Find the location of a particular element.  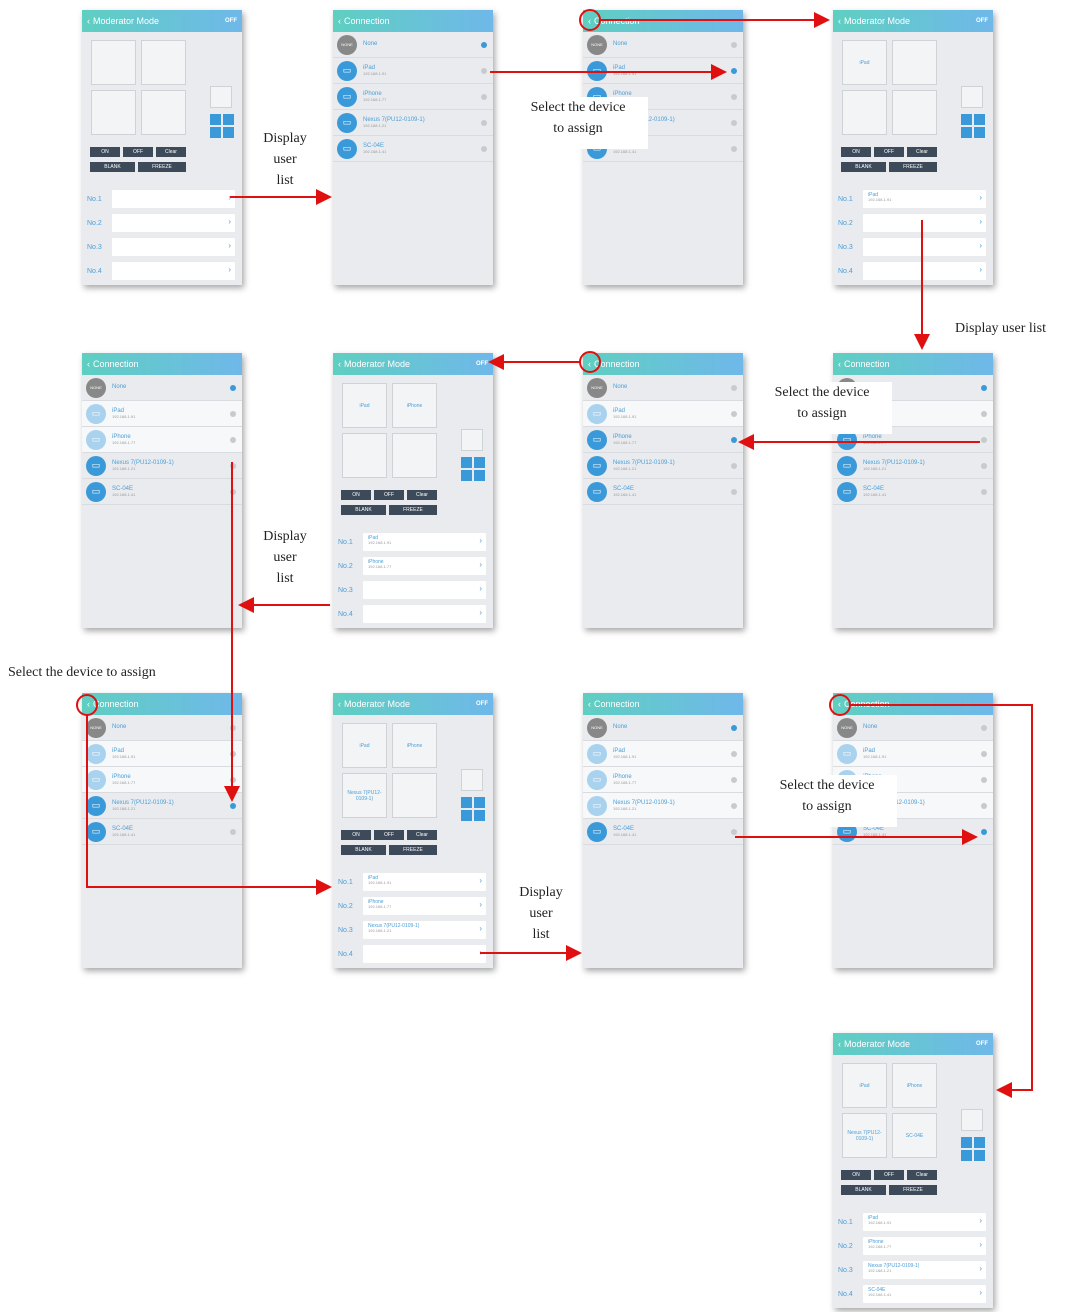

grid-layout-icon is located at coordinates (973, 126).